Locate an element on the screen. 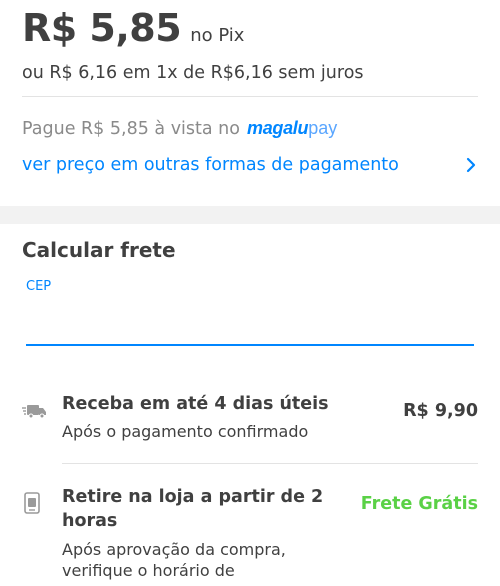  magalupay-logo: magalu pay is located at coordinates (292, 128).